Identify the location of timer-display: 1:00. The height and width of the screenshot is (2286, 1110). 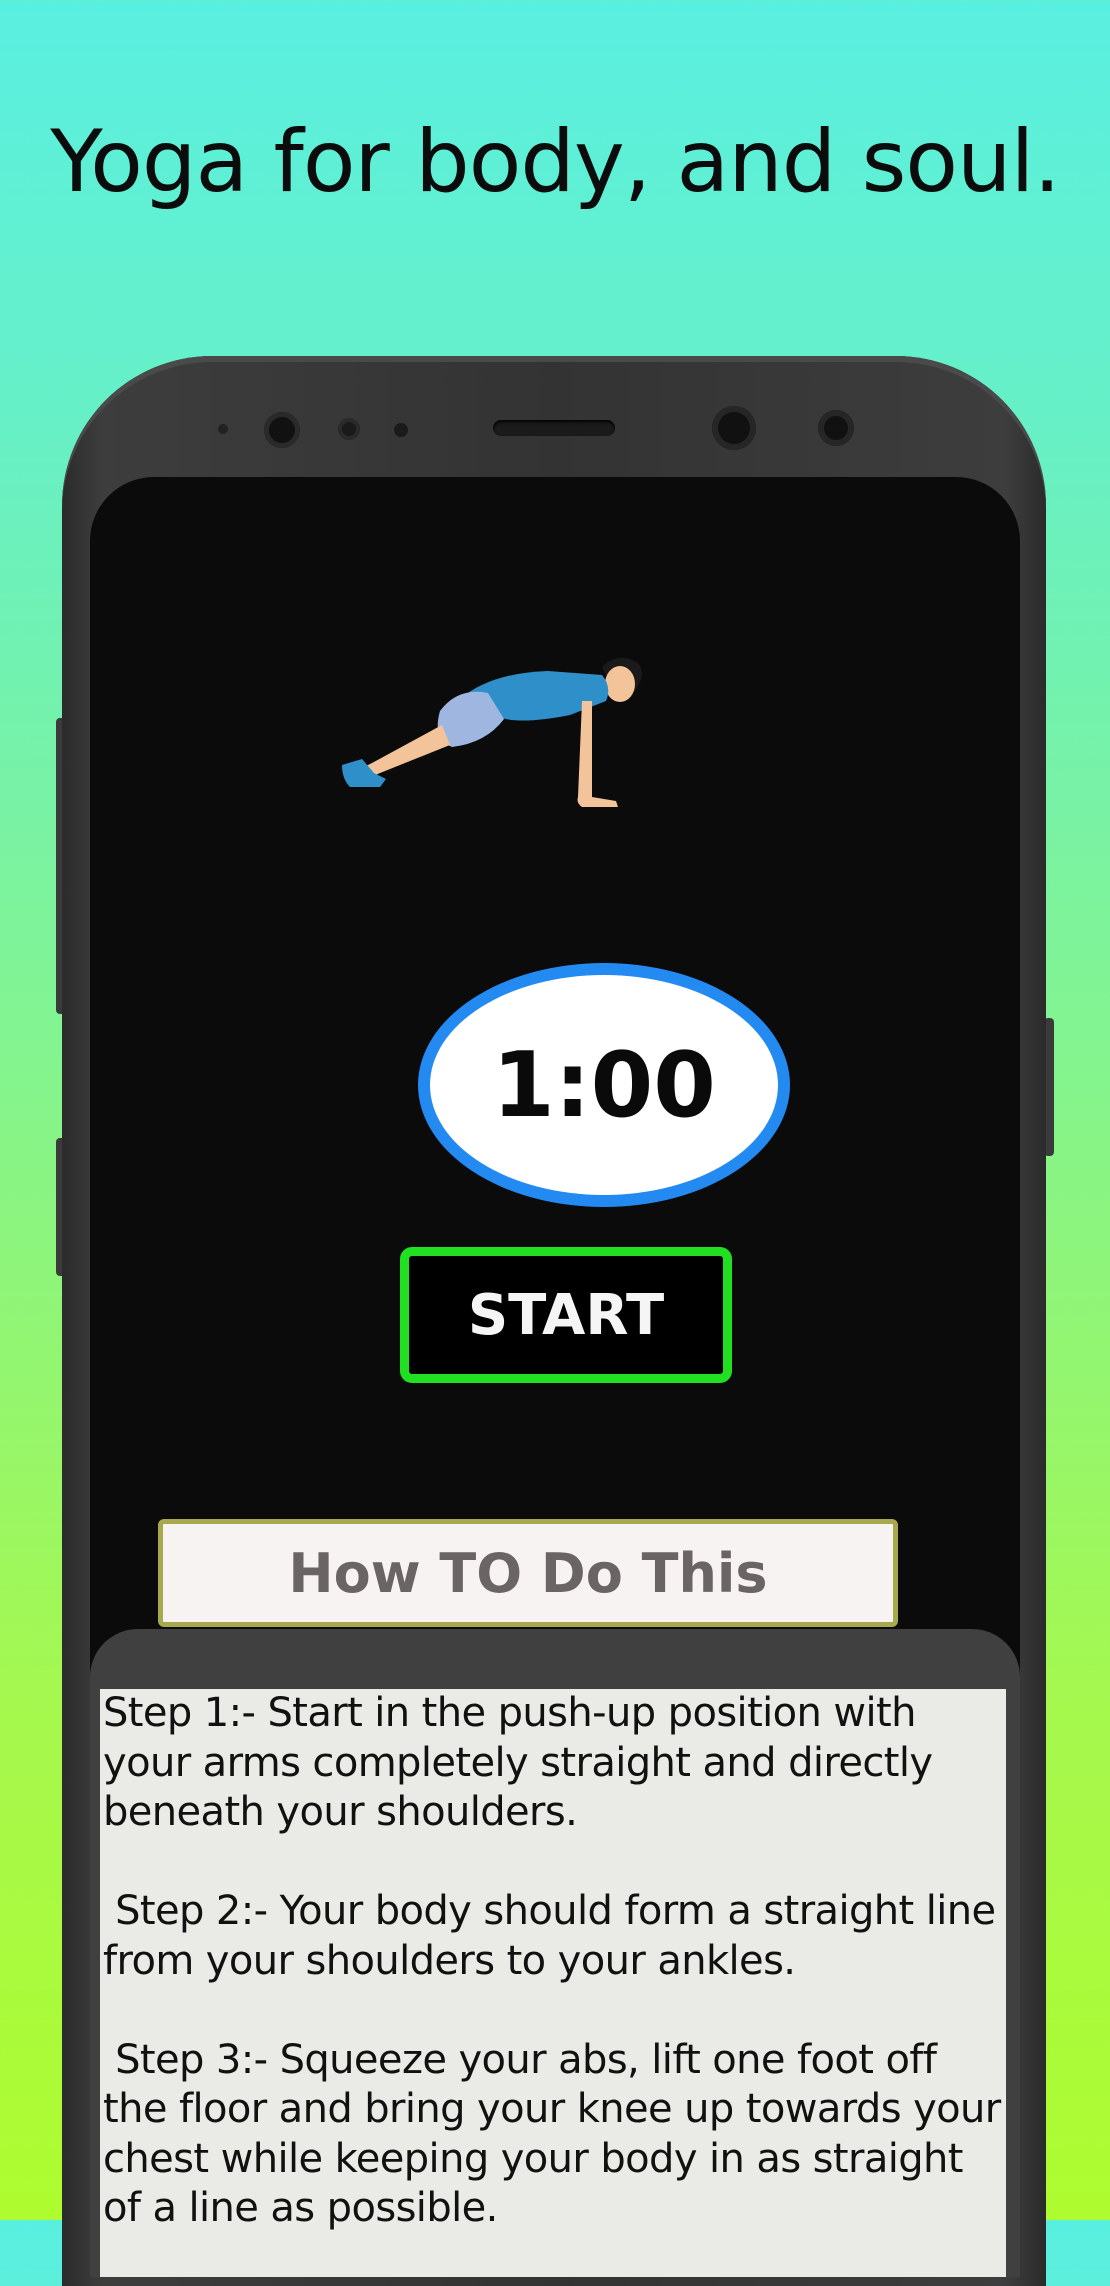
(604, 1085).